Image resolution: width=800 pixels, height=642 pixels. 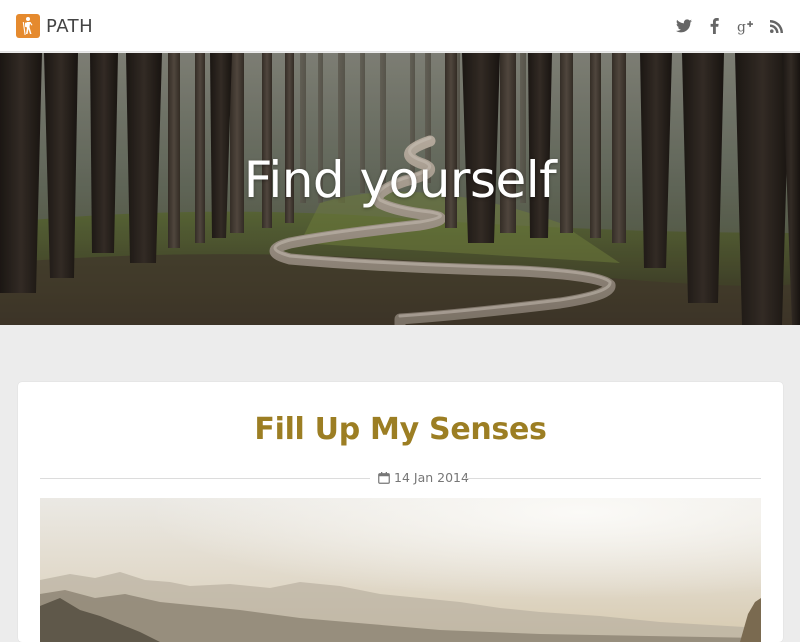 What do you see at coordinates (741, 27) in the screenshot?
I see `svg-text: g` at bounding box center [741, 27].